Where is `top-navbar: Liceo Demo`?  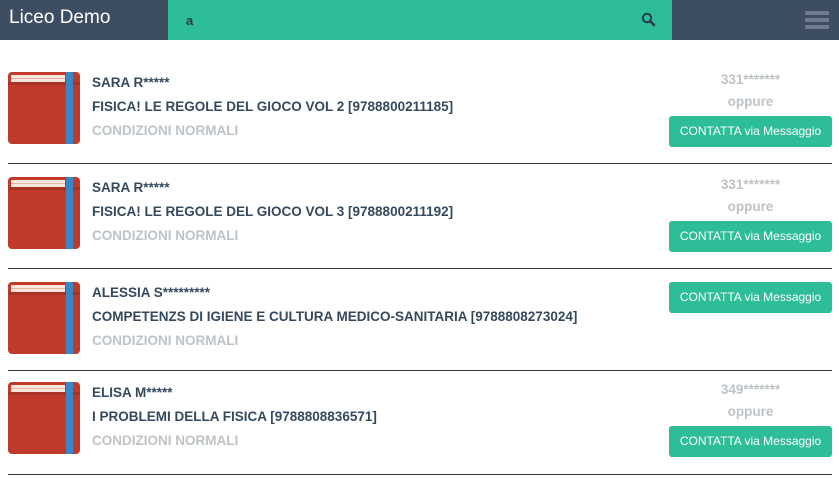
top-navbar: Liceo Demo is located at coordinates (419, 20).